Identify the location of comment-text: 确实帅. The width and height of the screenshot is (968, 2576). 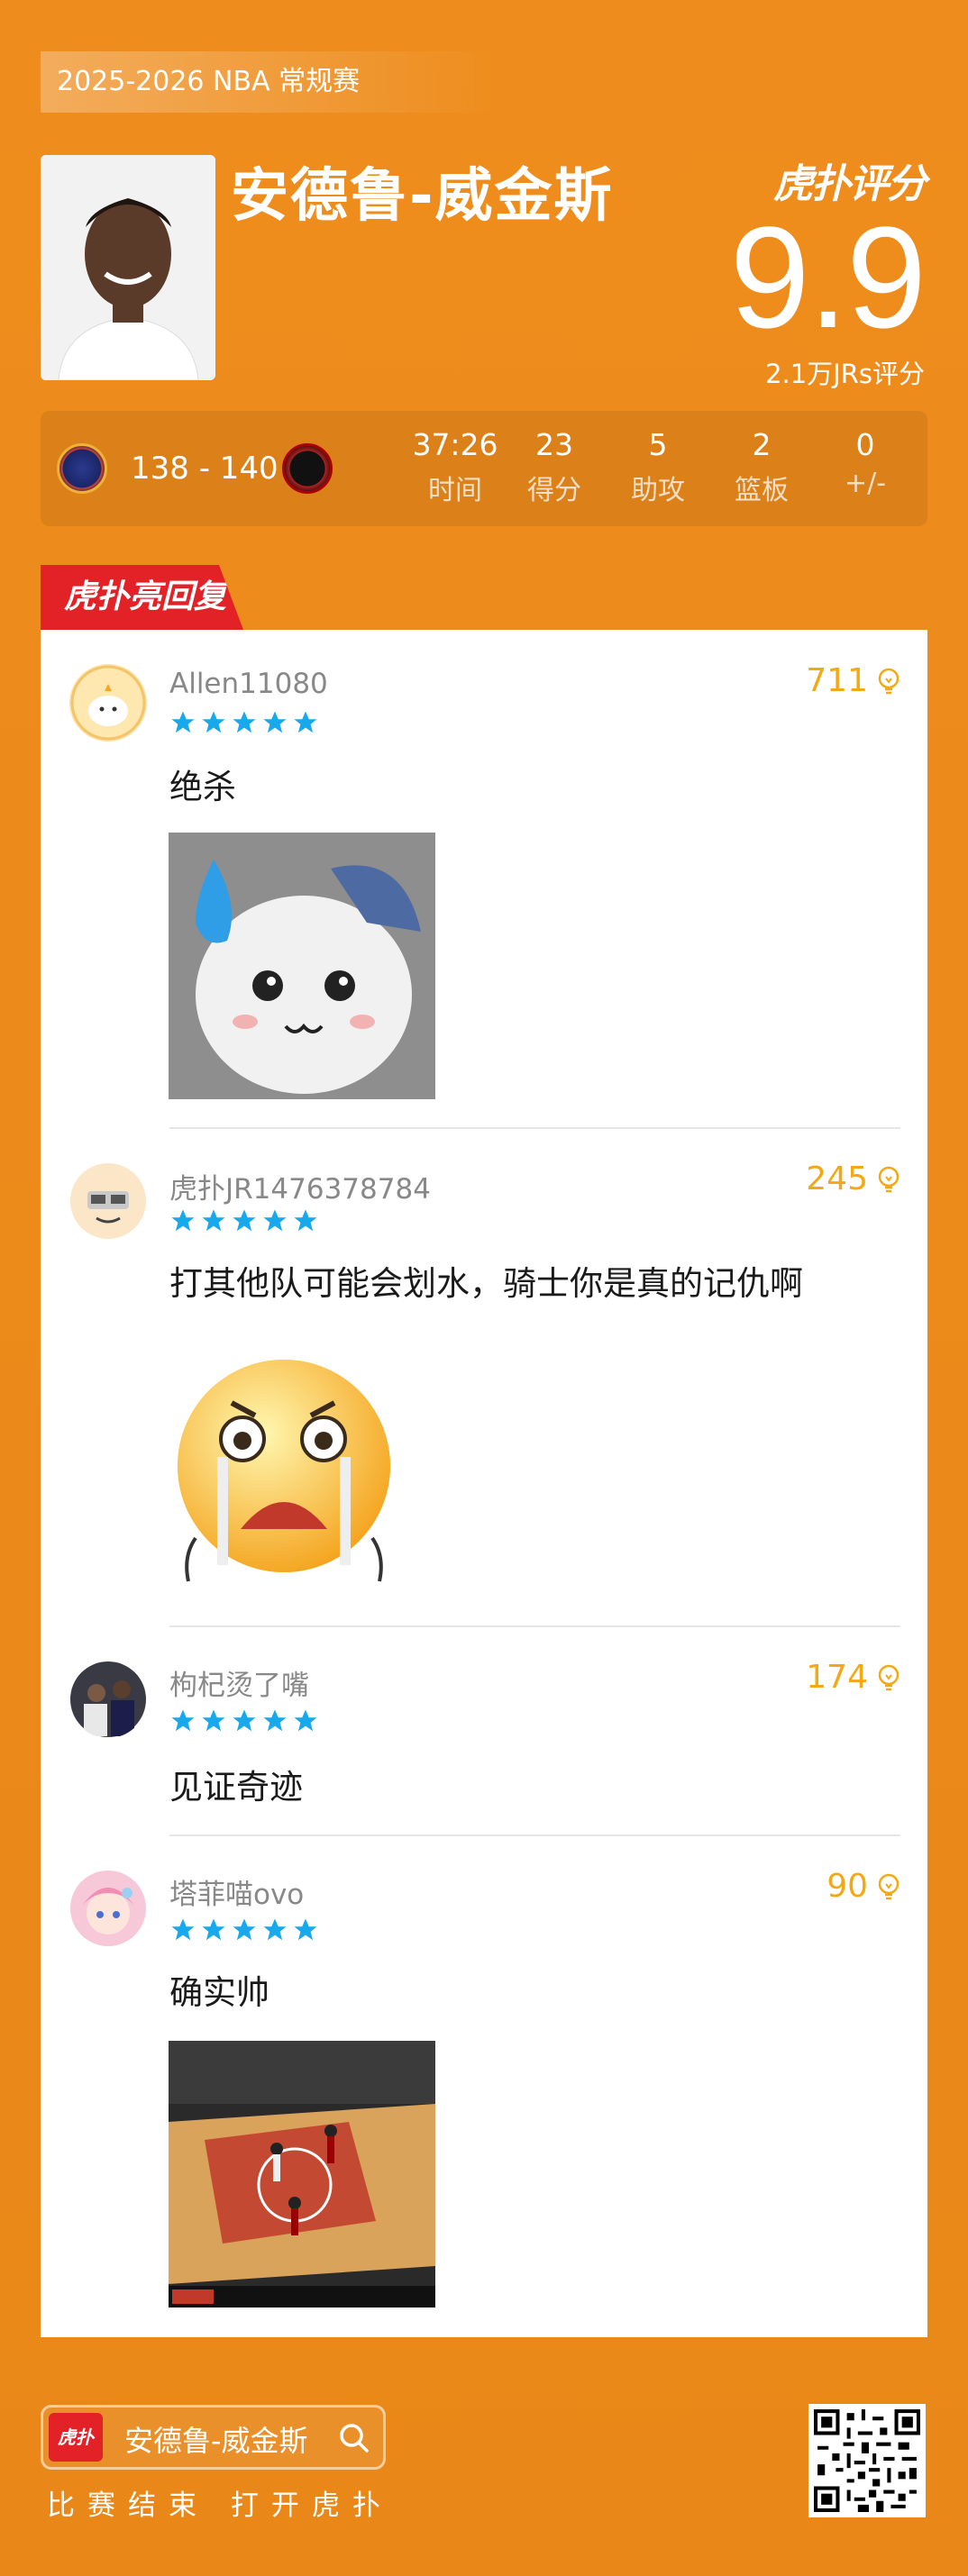
(219, 1992).